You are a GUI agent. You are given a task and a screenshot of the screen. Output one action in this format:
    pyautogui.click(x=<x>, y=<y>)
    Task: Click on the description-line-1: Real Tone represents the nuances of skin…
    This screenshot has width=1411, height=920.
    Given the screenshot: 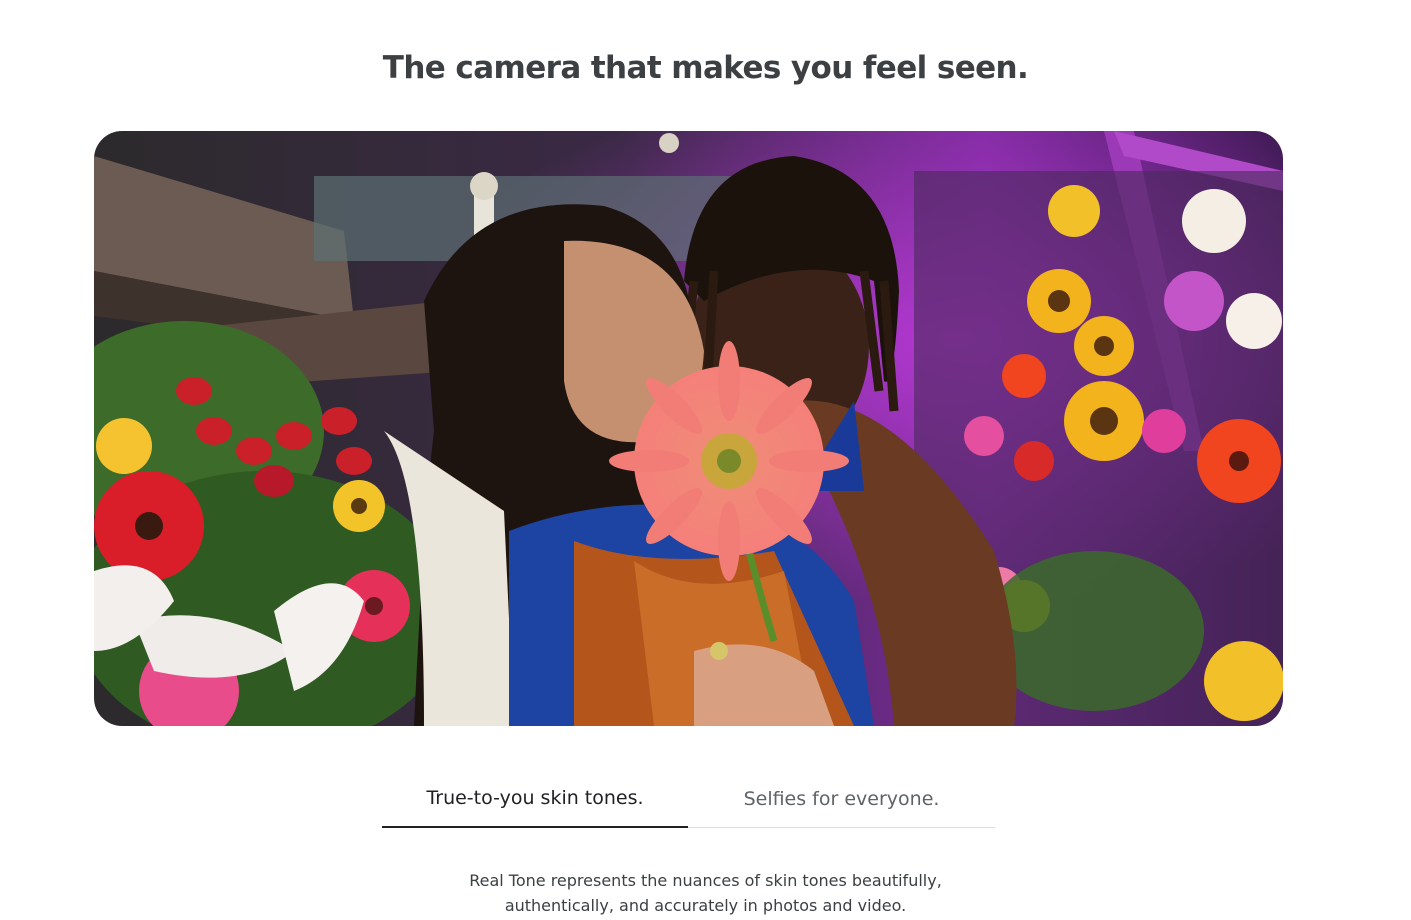 What is the action you would take?
    pyautogui.click(x=705, y=880)
    